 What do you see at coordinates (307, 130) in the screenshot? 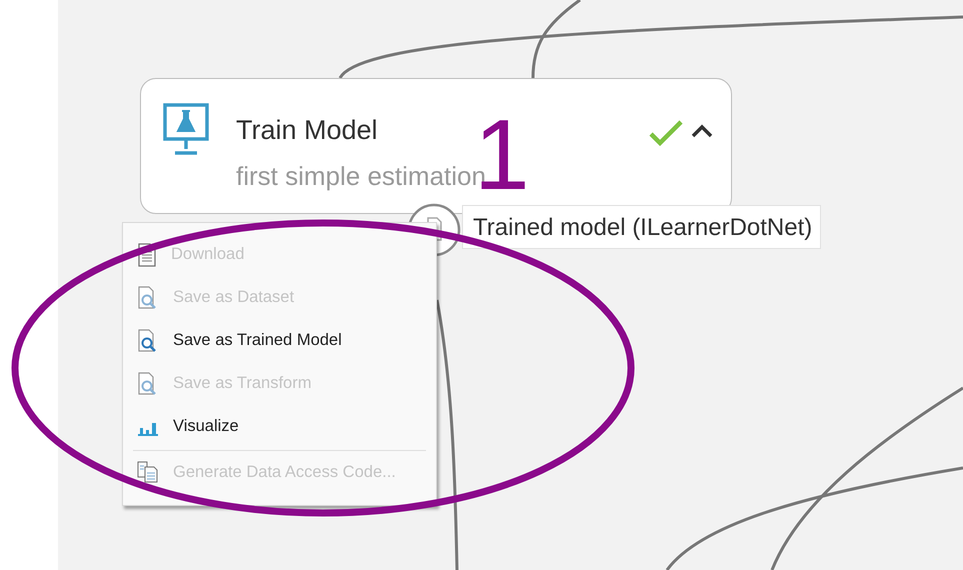
I see `module-title: Train Model` at bounding box center [307, 130].